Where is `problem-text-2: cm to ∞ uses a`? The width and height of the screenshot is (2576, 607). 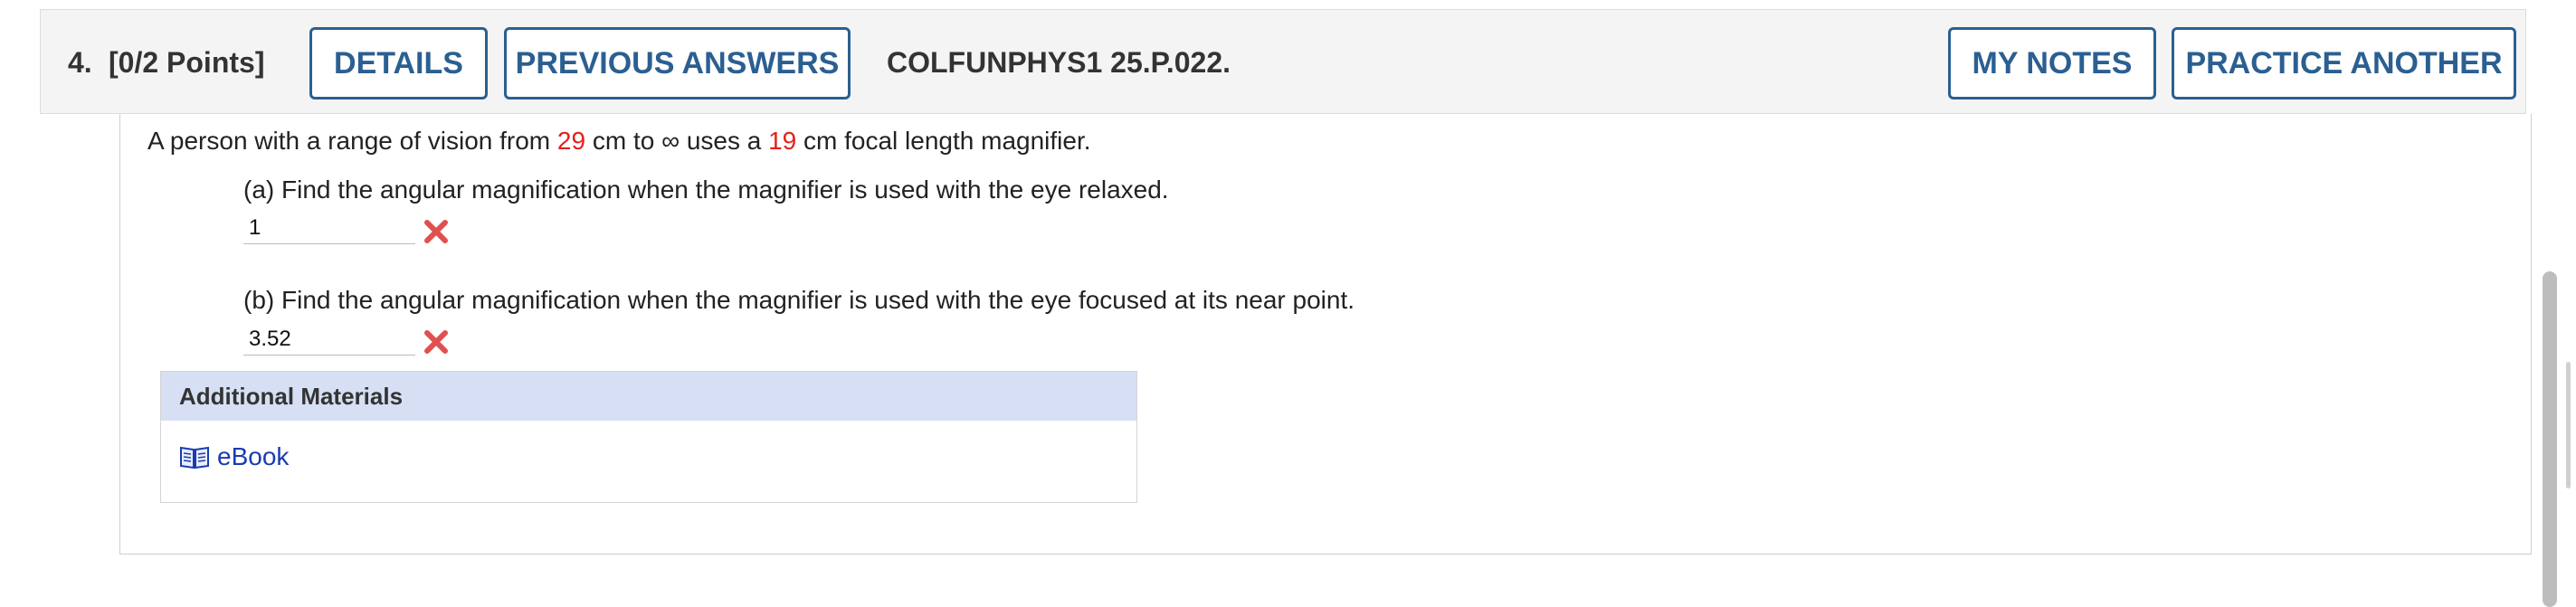 problem-text-2: cm to ∞ uses a is located at coordinates (677, 141).